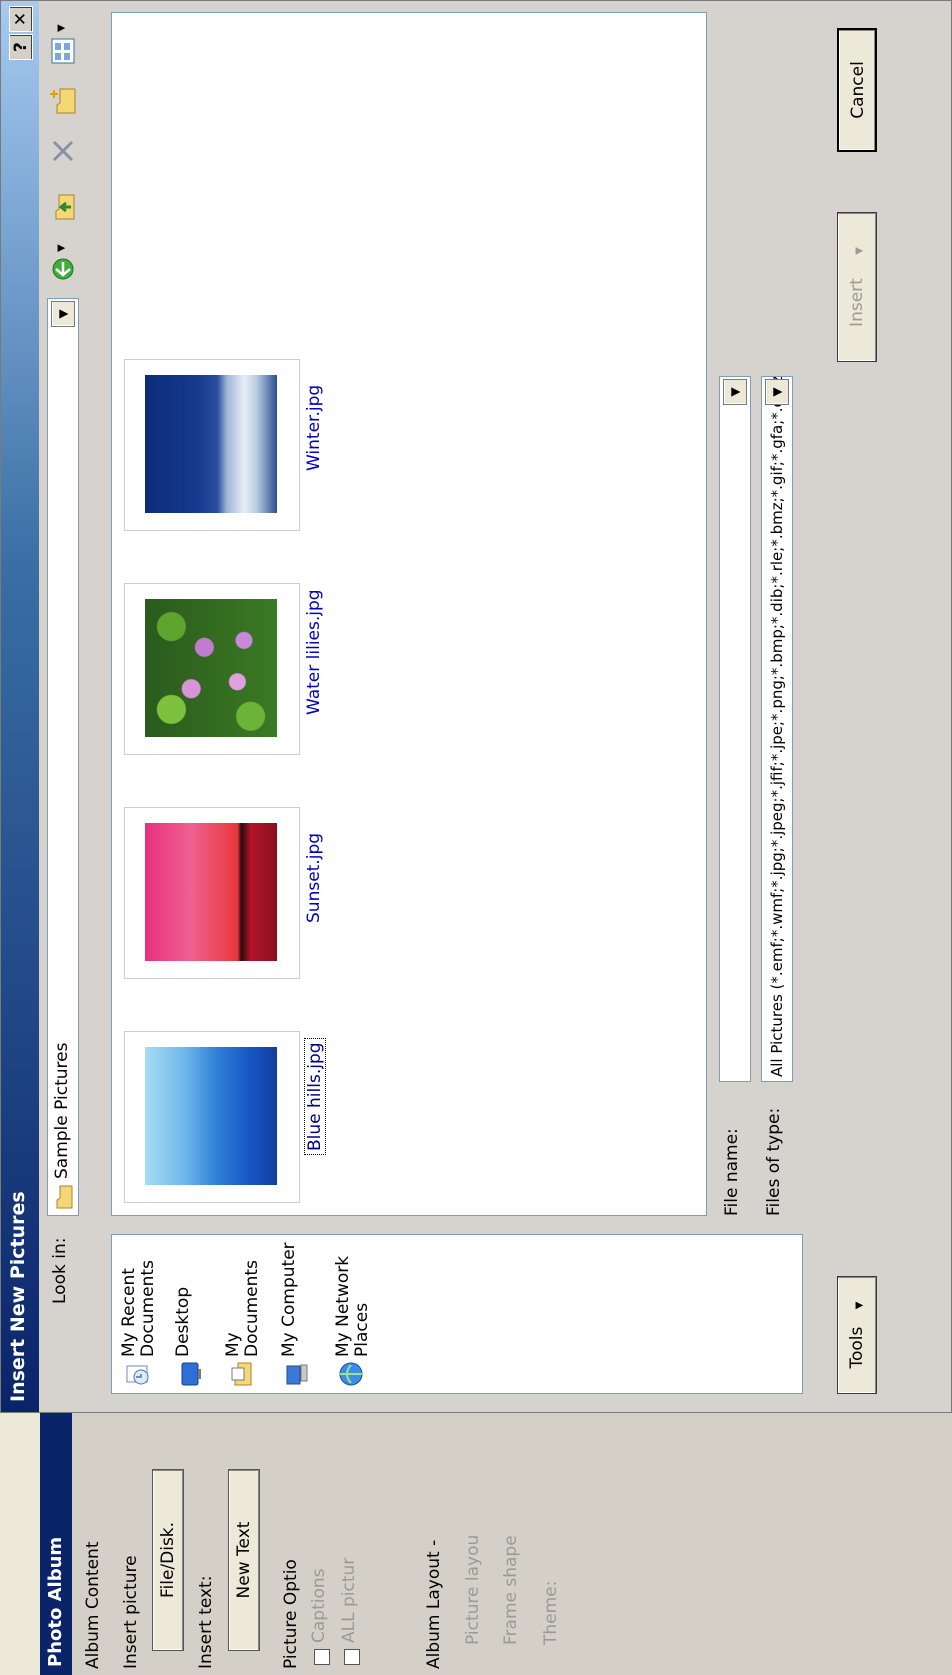  What do you see at coordinates (61, 248) in the screenshot?
I see `back-dropdown-arrow: ▼` at bounding box center [61, 248].